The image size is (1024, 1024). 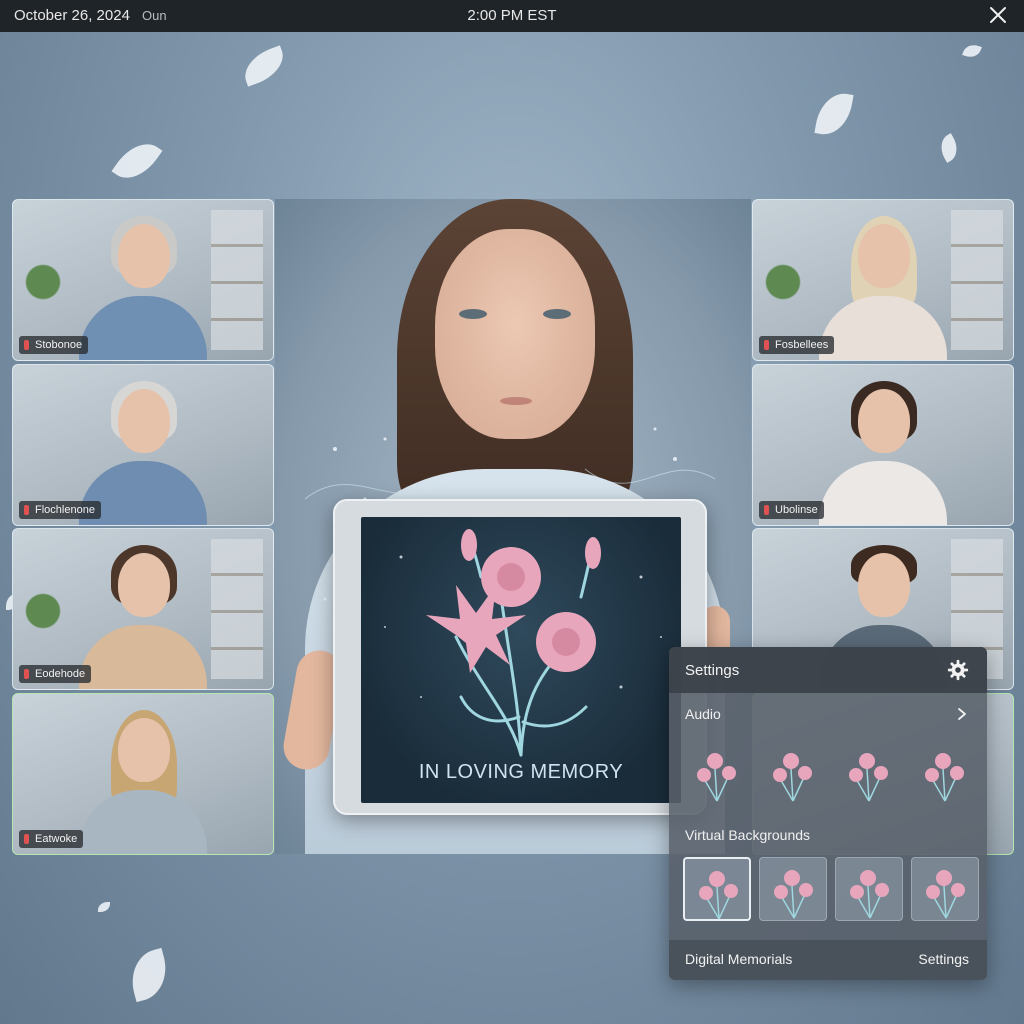 I want to click on audio-theme-options, so click(x=831, y=773).